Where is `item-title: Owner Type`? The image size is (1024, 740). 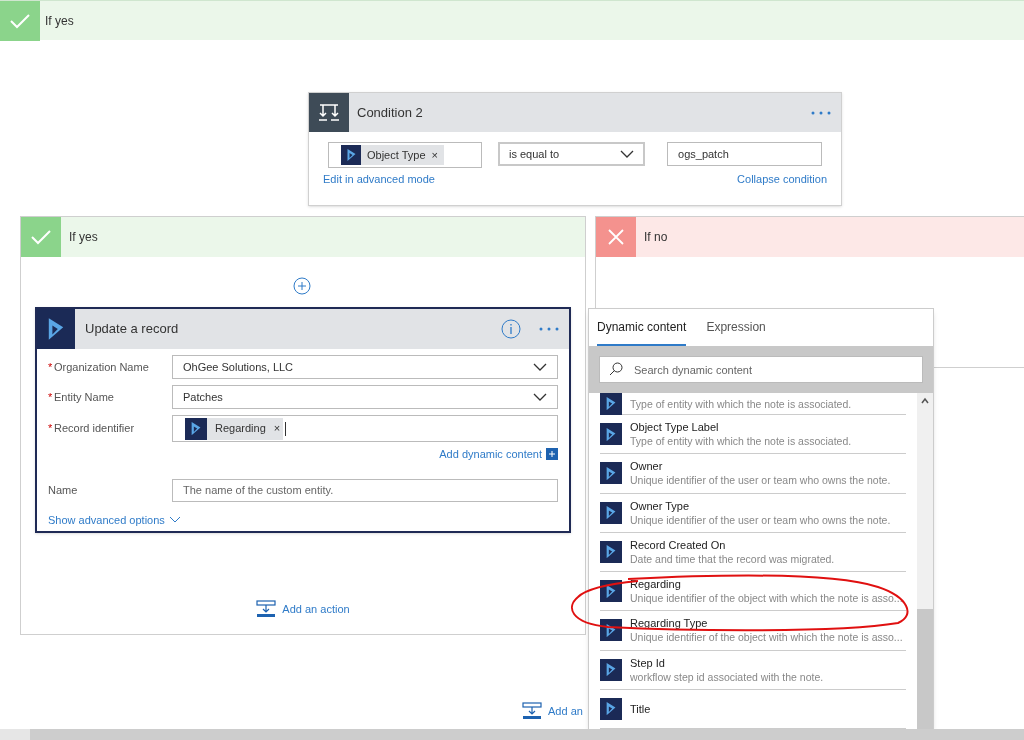 item-title: Owner Type is located at coordinates (660, 505).